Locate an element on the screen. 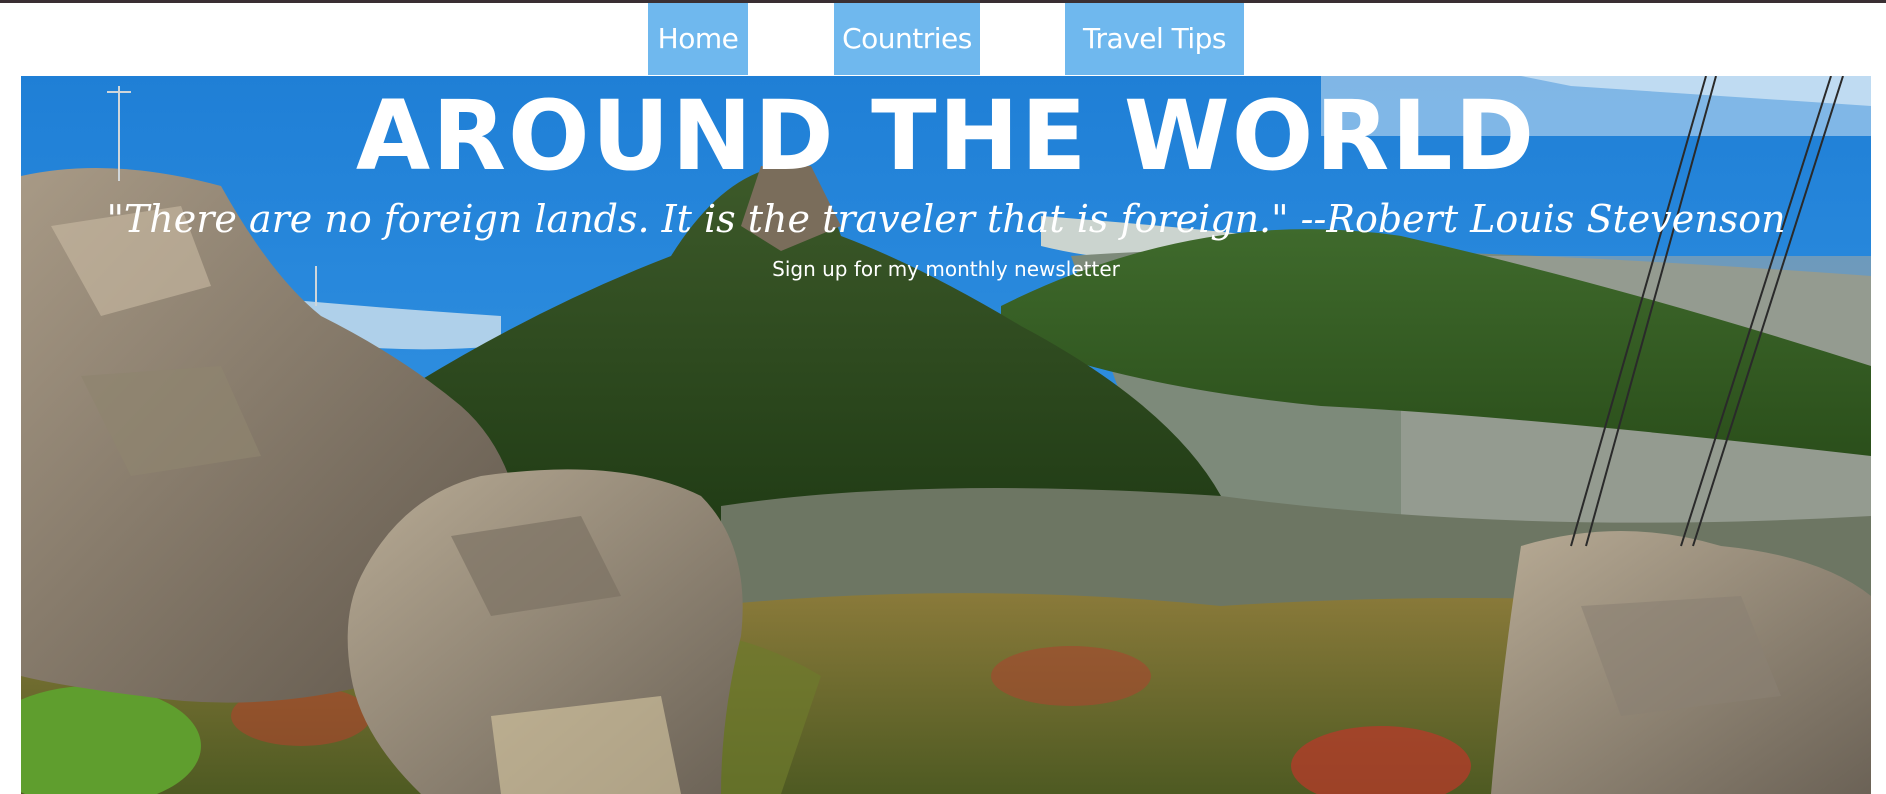 The width and height of the screenshot is (1886, 794). hero-title: AROUND THE WORLD is located at coordinates (946, 136).